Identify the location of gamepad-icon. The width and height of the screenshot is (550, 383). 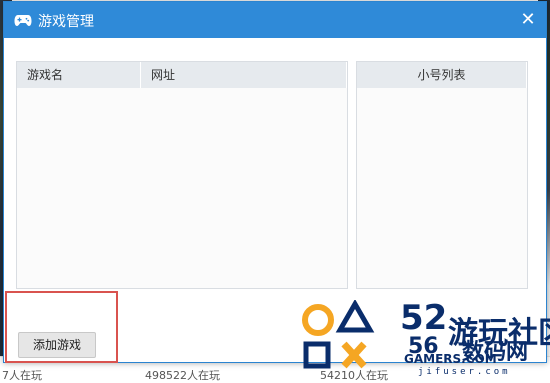
(23, 20).